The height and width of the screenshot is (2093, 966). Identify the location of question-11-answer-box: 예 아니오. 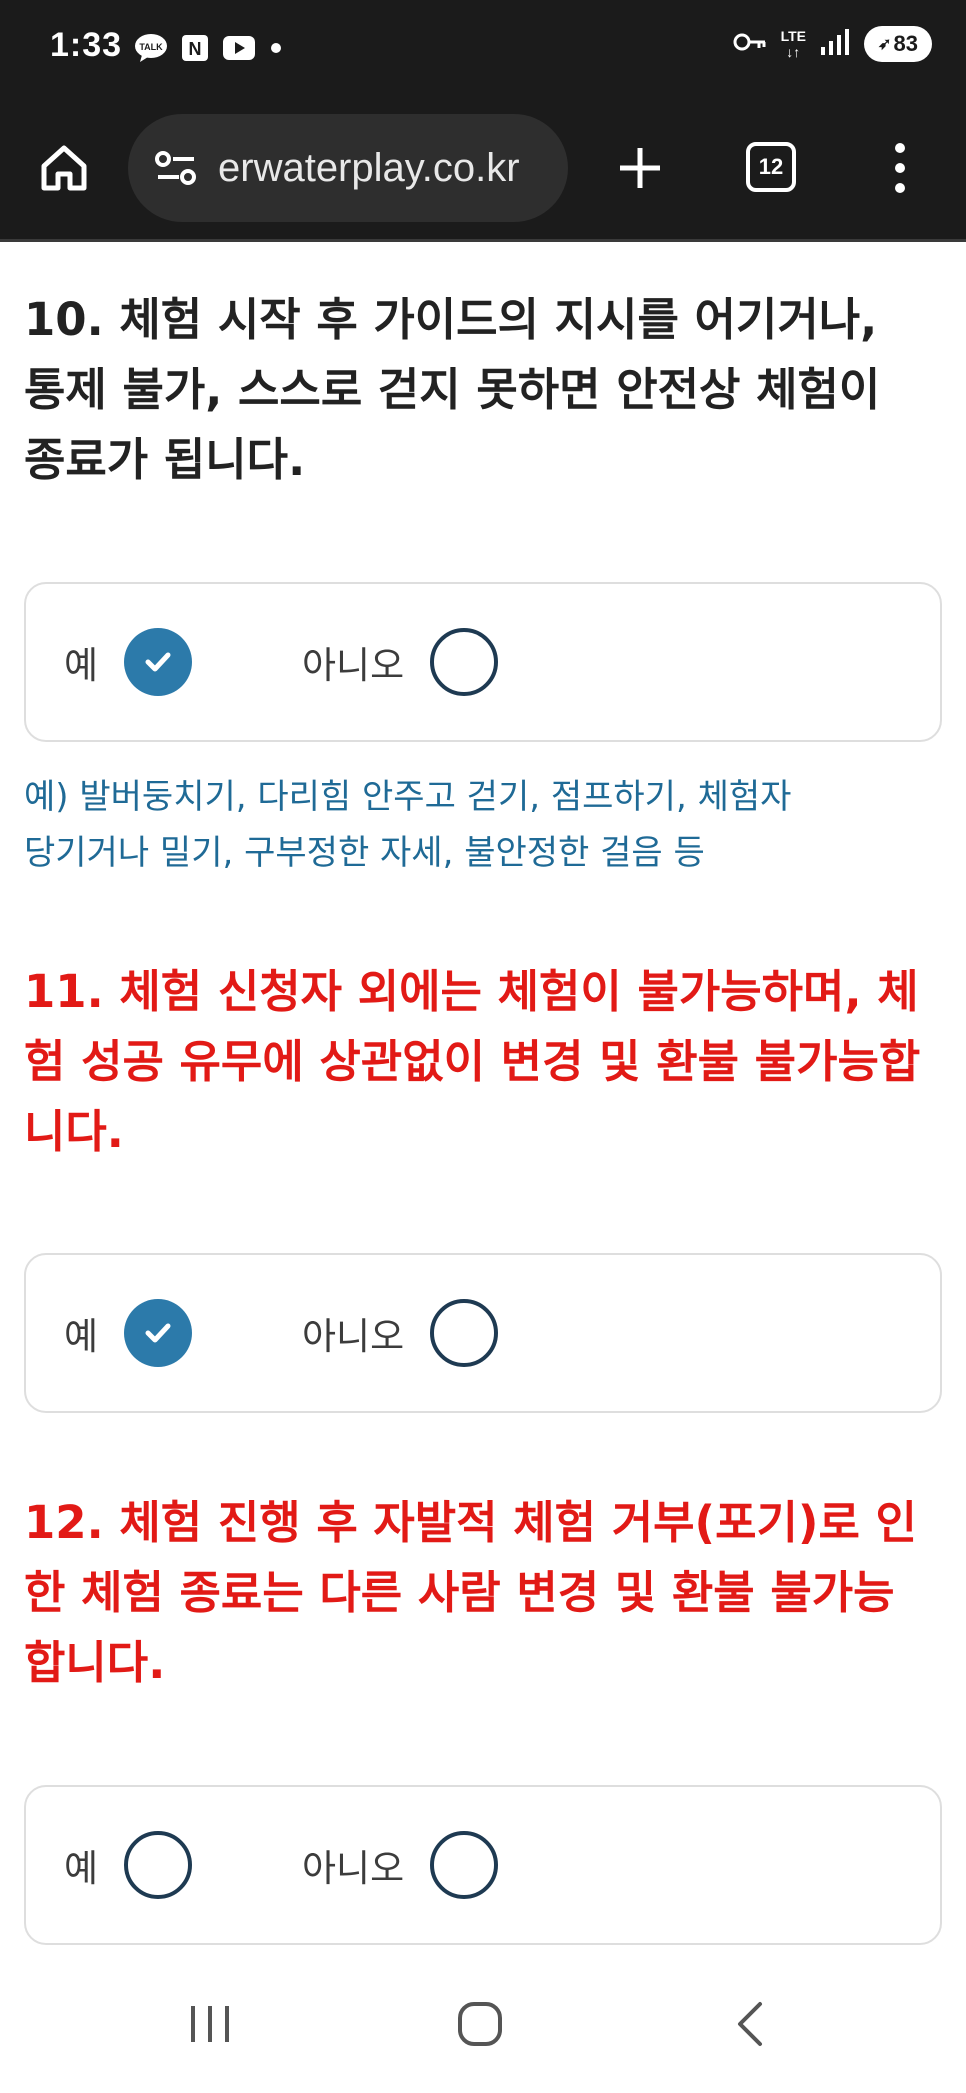
(483, 1333).